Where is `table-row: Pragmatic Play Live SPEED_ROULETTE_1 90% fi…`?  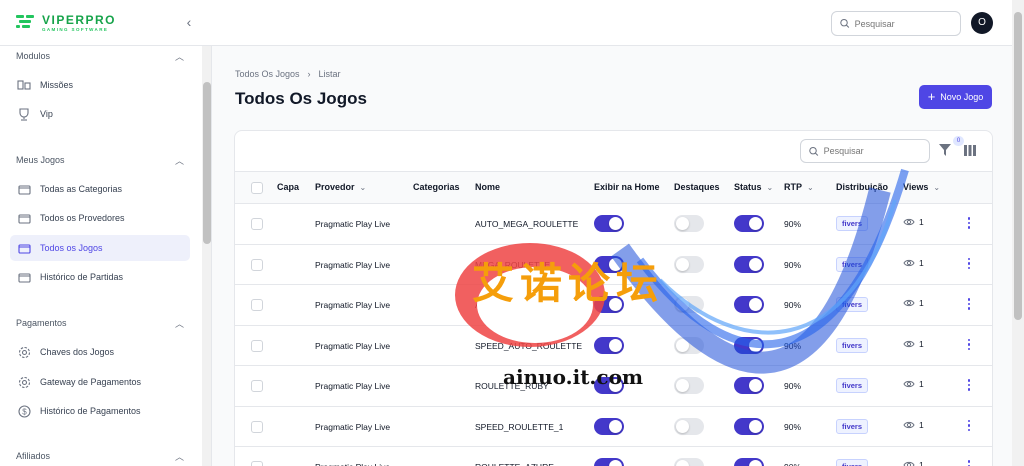 table-row: Pragmatic Play Live SPEED_ROULETTE_1 90% fi… is located at coordinates (613, 427).